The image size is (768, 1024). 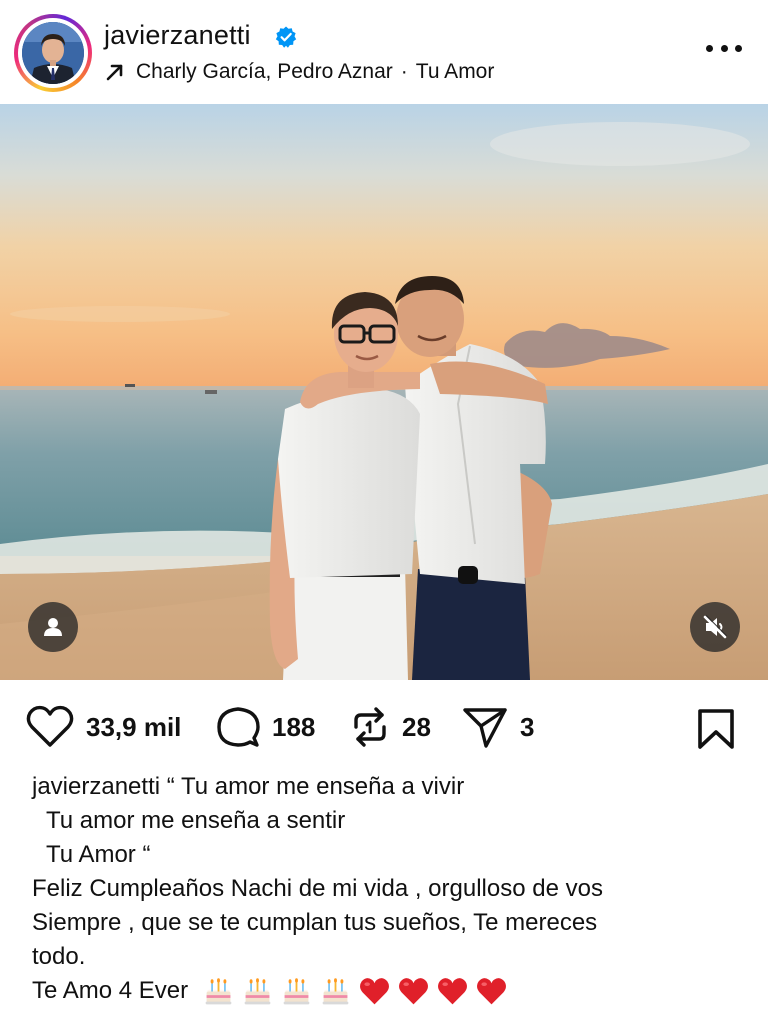 I want to click on caption-text: “ Tu amor me enseña a vivir, so click(x=315, y=786).